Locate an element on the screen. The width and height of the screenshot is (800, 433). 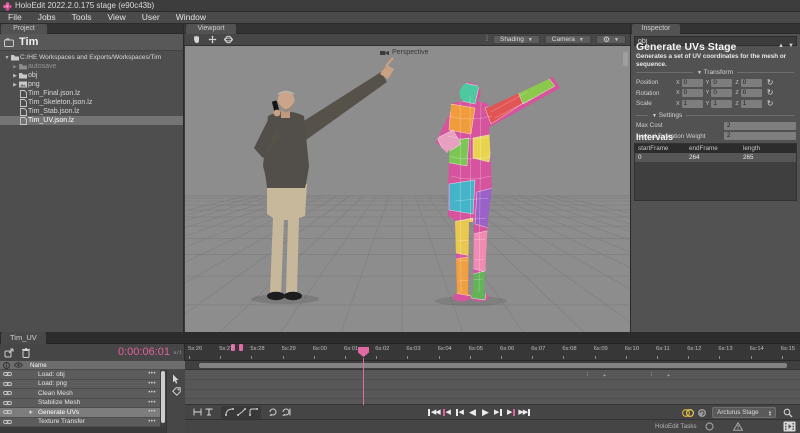
loop-icon is located at coordinates (273, 412).